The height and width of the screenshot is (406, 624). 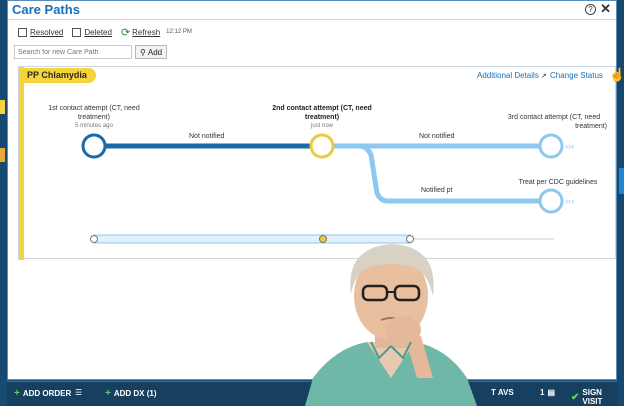 I want to click on close-icon: ✕, so click(x=605, y=9).